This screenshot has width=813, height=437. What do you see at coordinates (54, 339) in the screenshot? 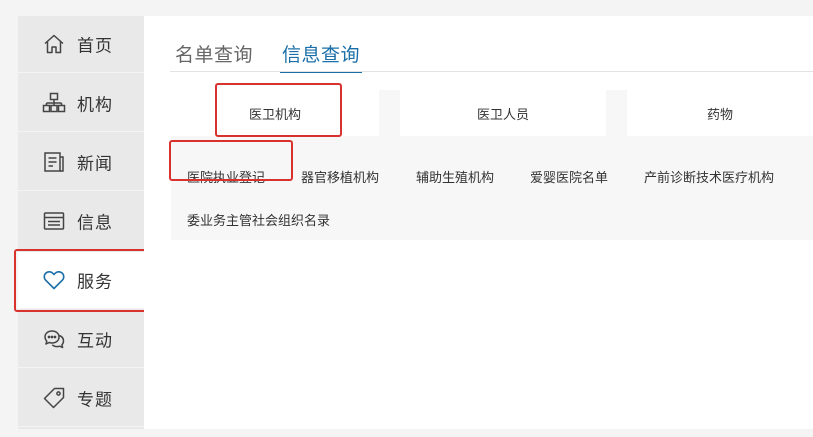
I see `chat-icon` at bounding box center [54, 339].